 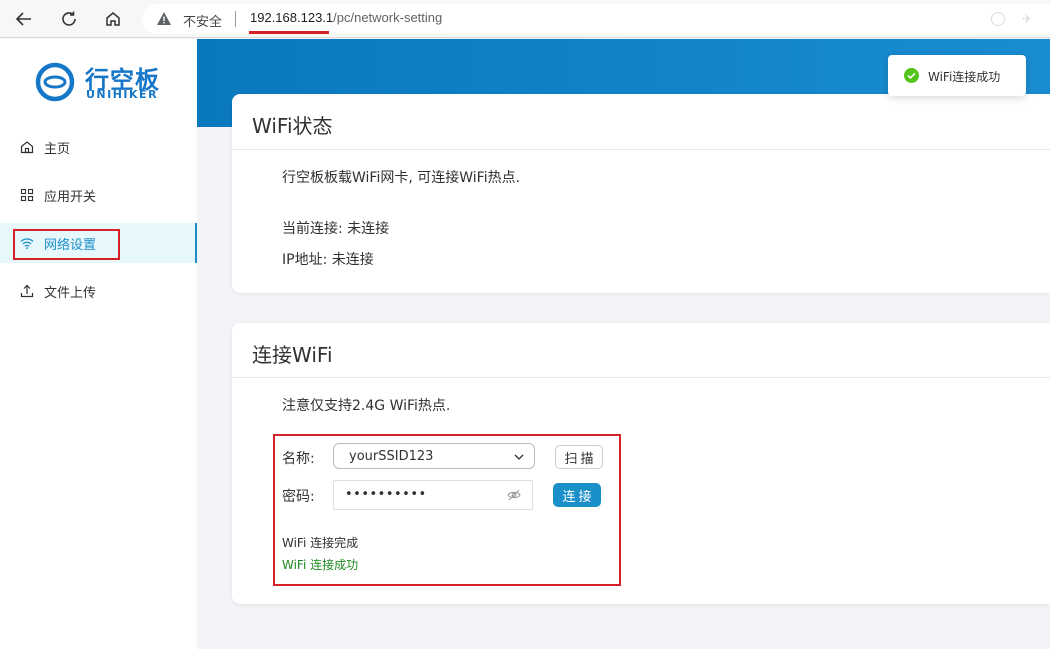 I want to click on sidebar-item-apps: 应用开关, so click(x=98, y=195).